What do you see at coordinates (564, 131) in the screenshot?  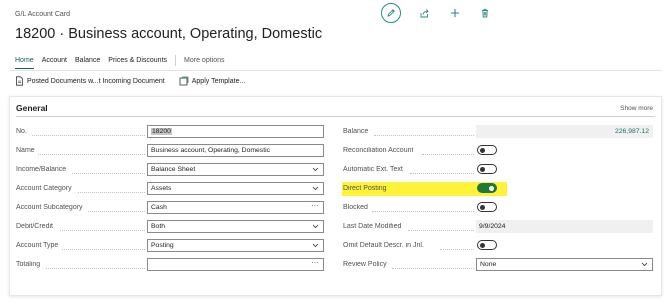 I see `balance-value: 226,987.12` at bounding box center [564, 131].